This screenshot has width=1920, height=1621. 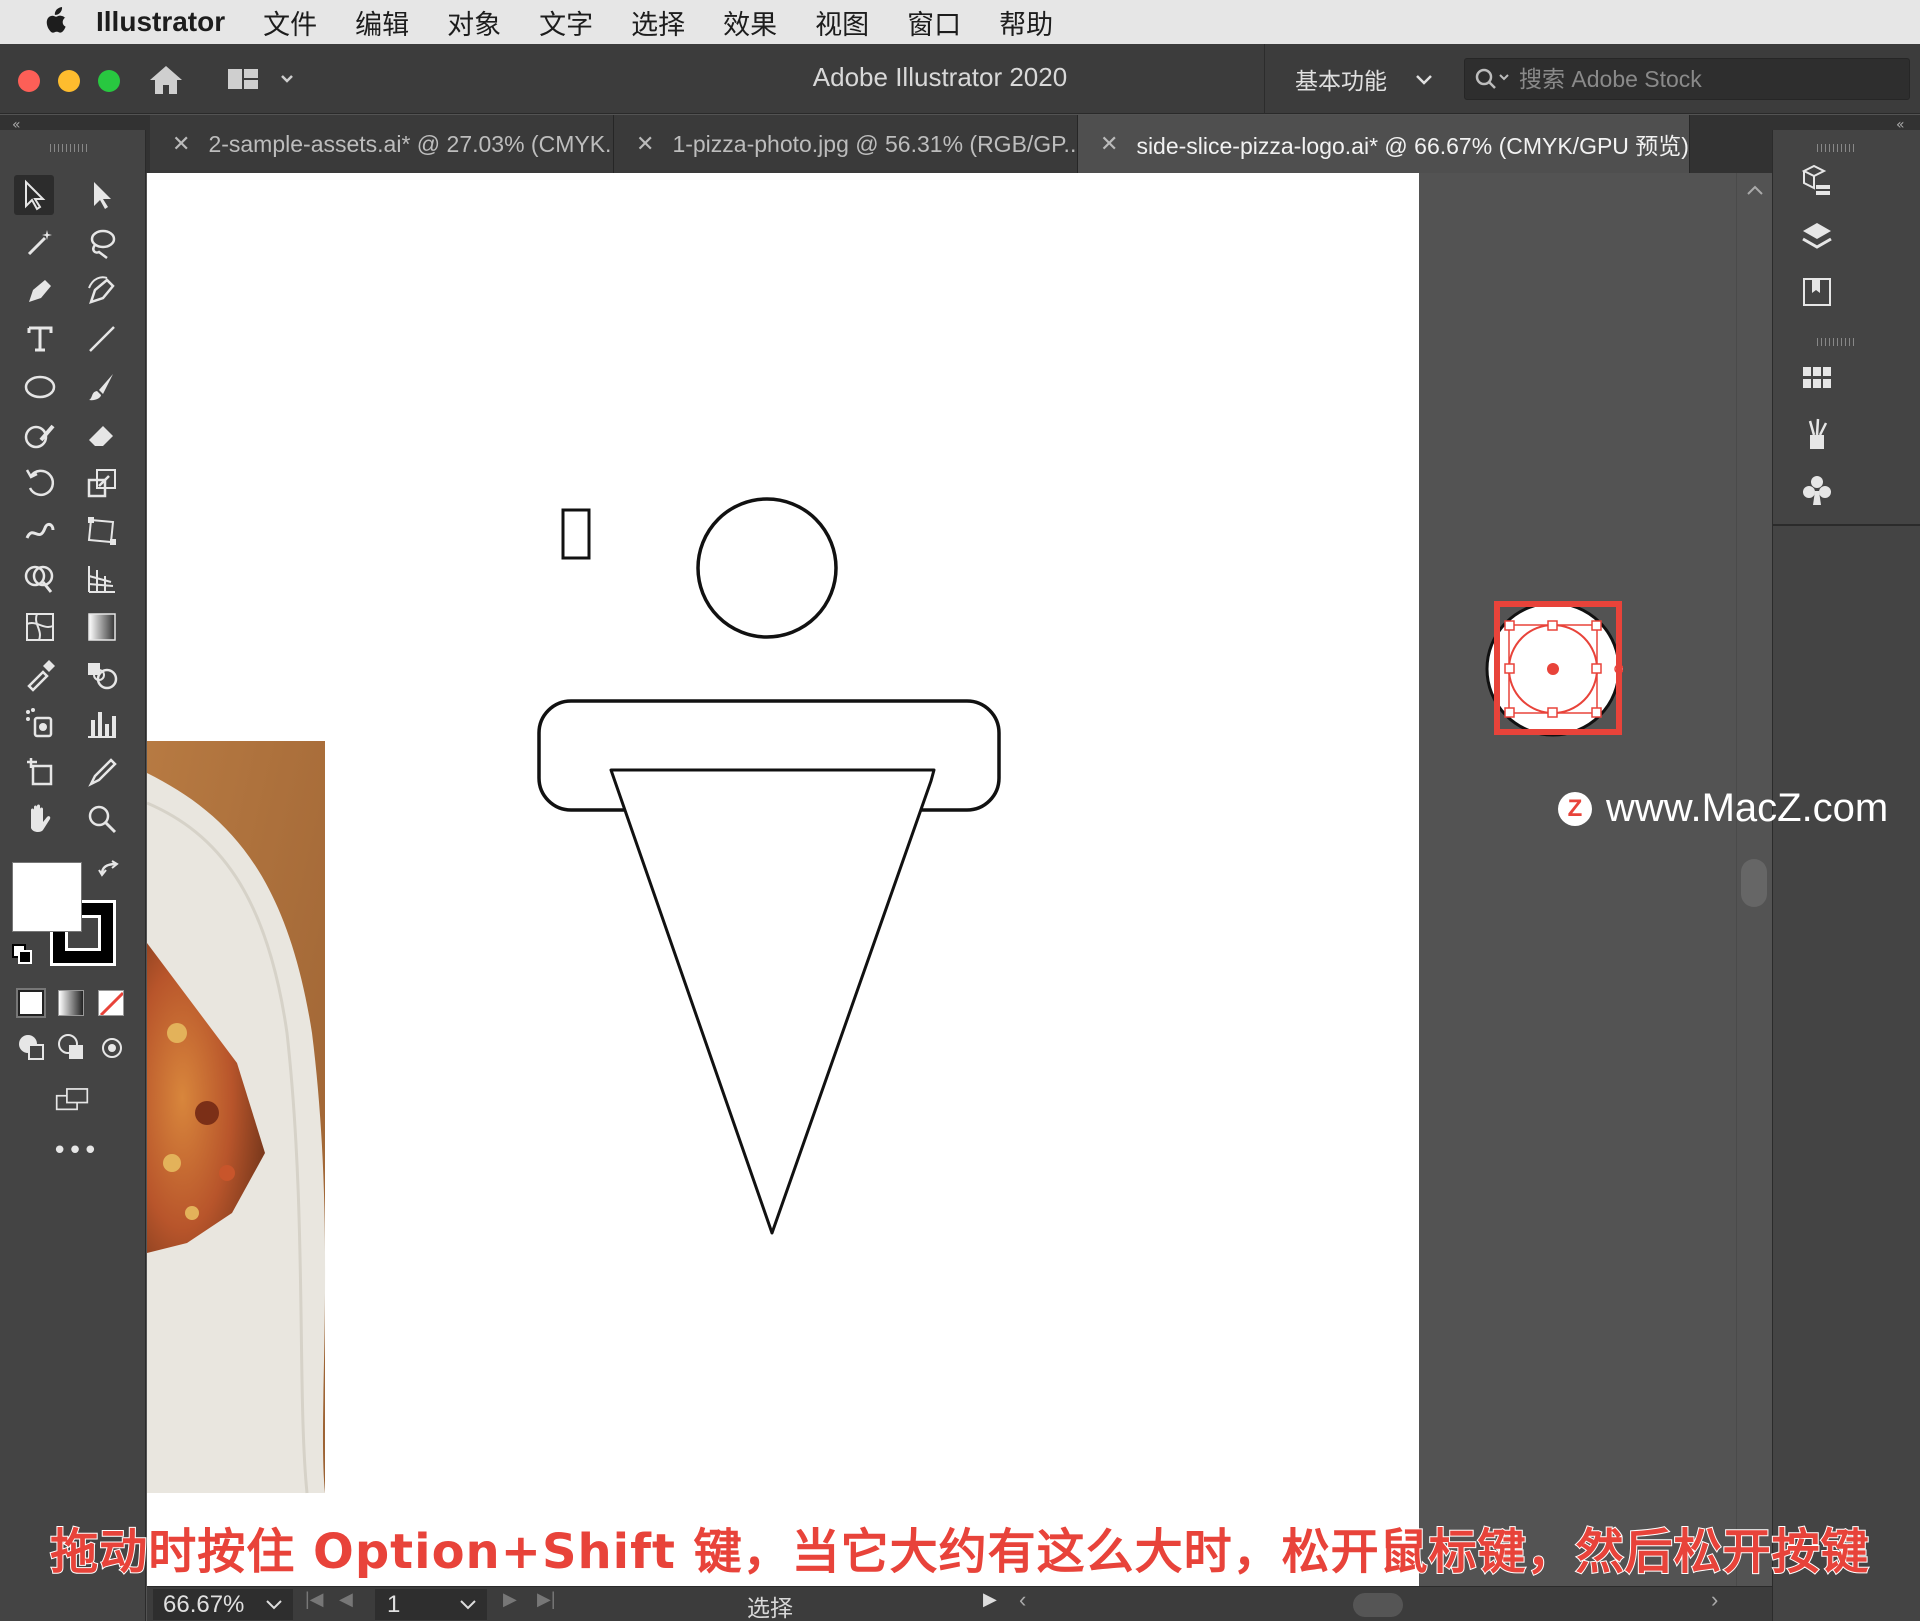 What do you see at coordinates (750, 22) in the screenshot?
I see `menu-effect: 效果` at bounding box center [750, 22].